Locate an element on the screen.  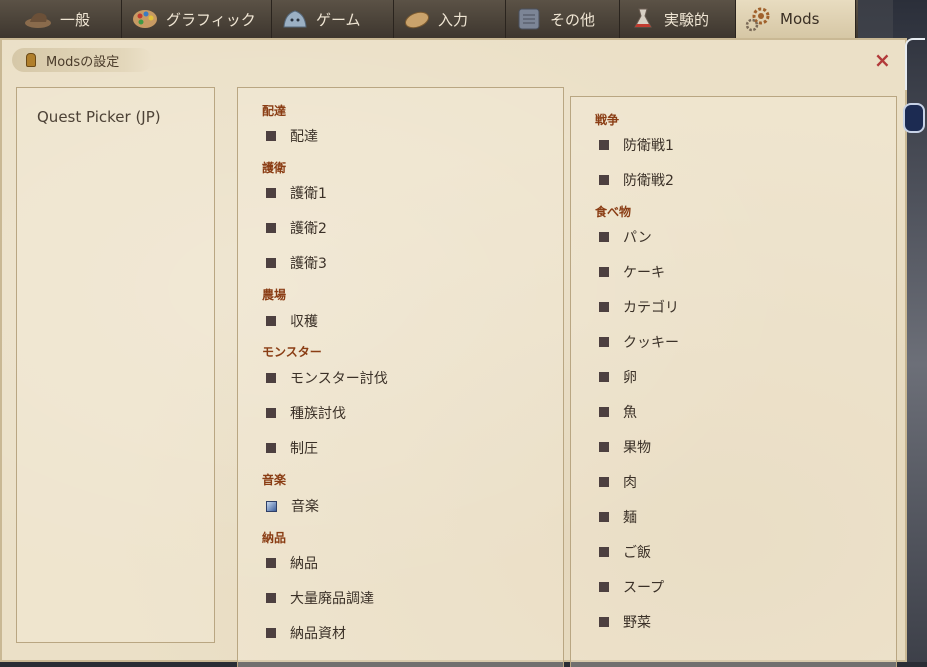
checkbox-option: カテゴリ is located at coordinates (639, 307).